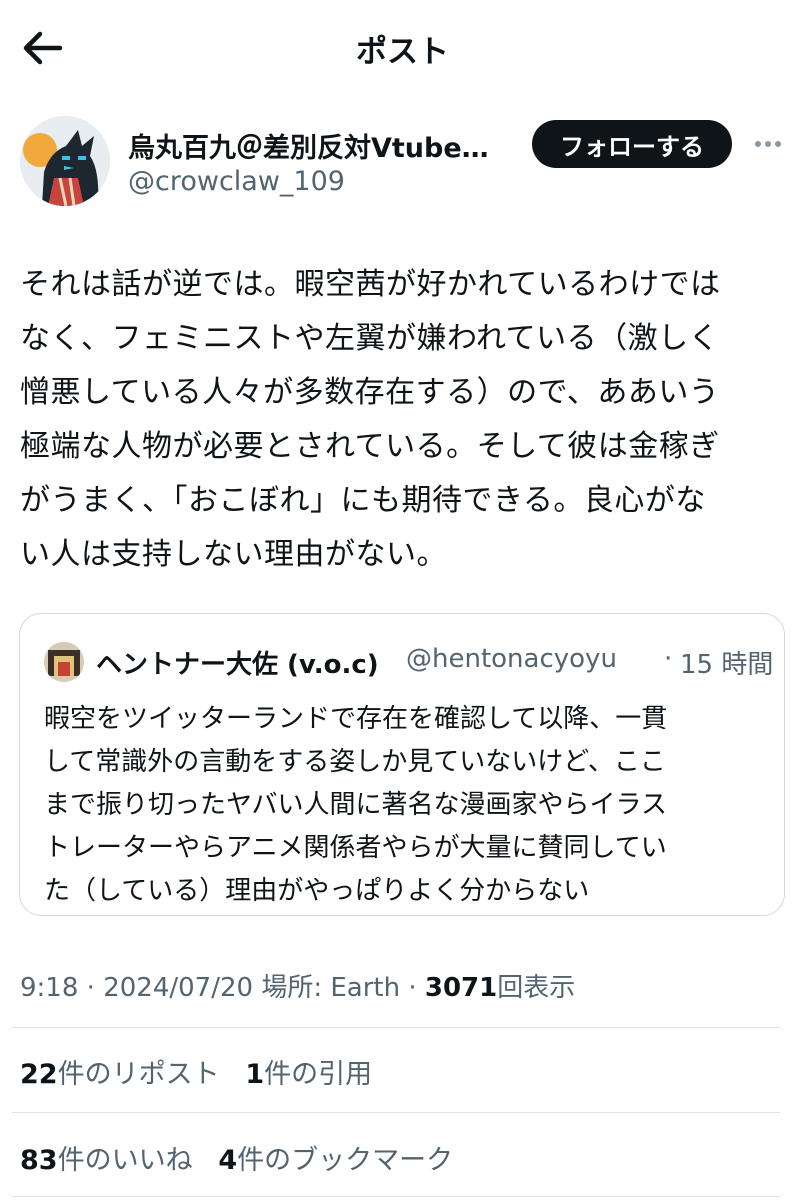 Image resolution: width=805 pixels, height=1200 pixels. What do you see at coordinates (125, 1160) in the screenshot?
I see `likes-label: 件のいいね` at bounding box center [125, 1160].